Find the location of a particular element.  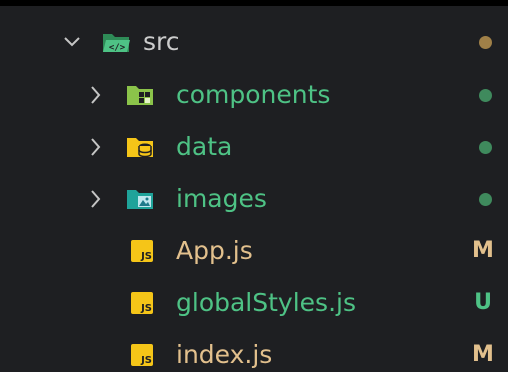

tree-item-images: images is located at coordinates (254, 199).